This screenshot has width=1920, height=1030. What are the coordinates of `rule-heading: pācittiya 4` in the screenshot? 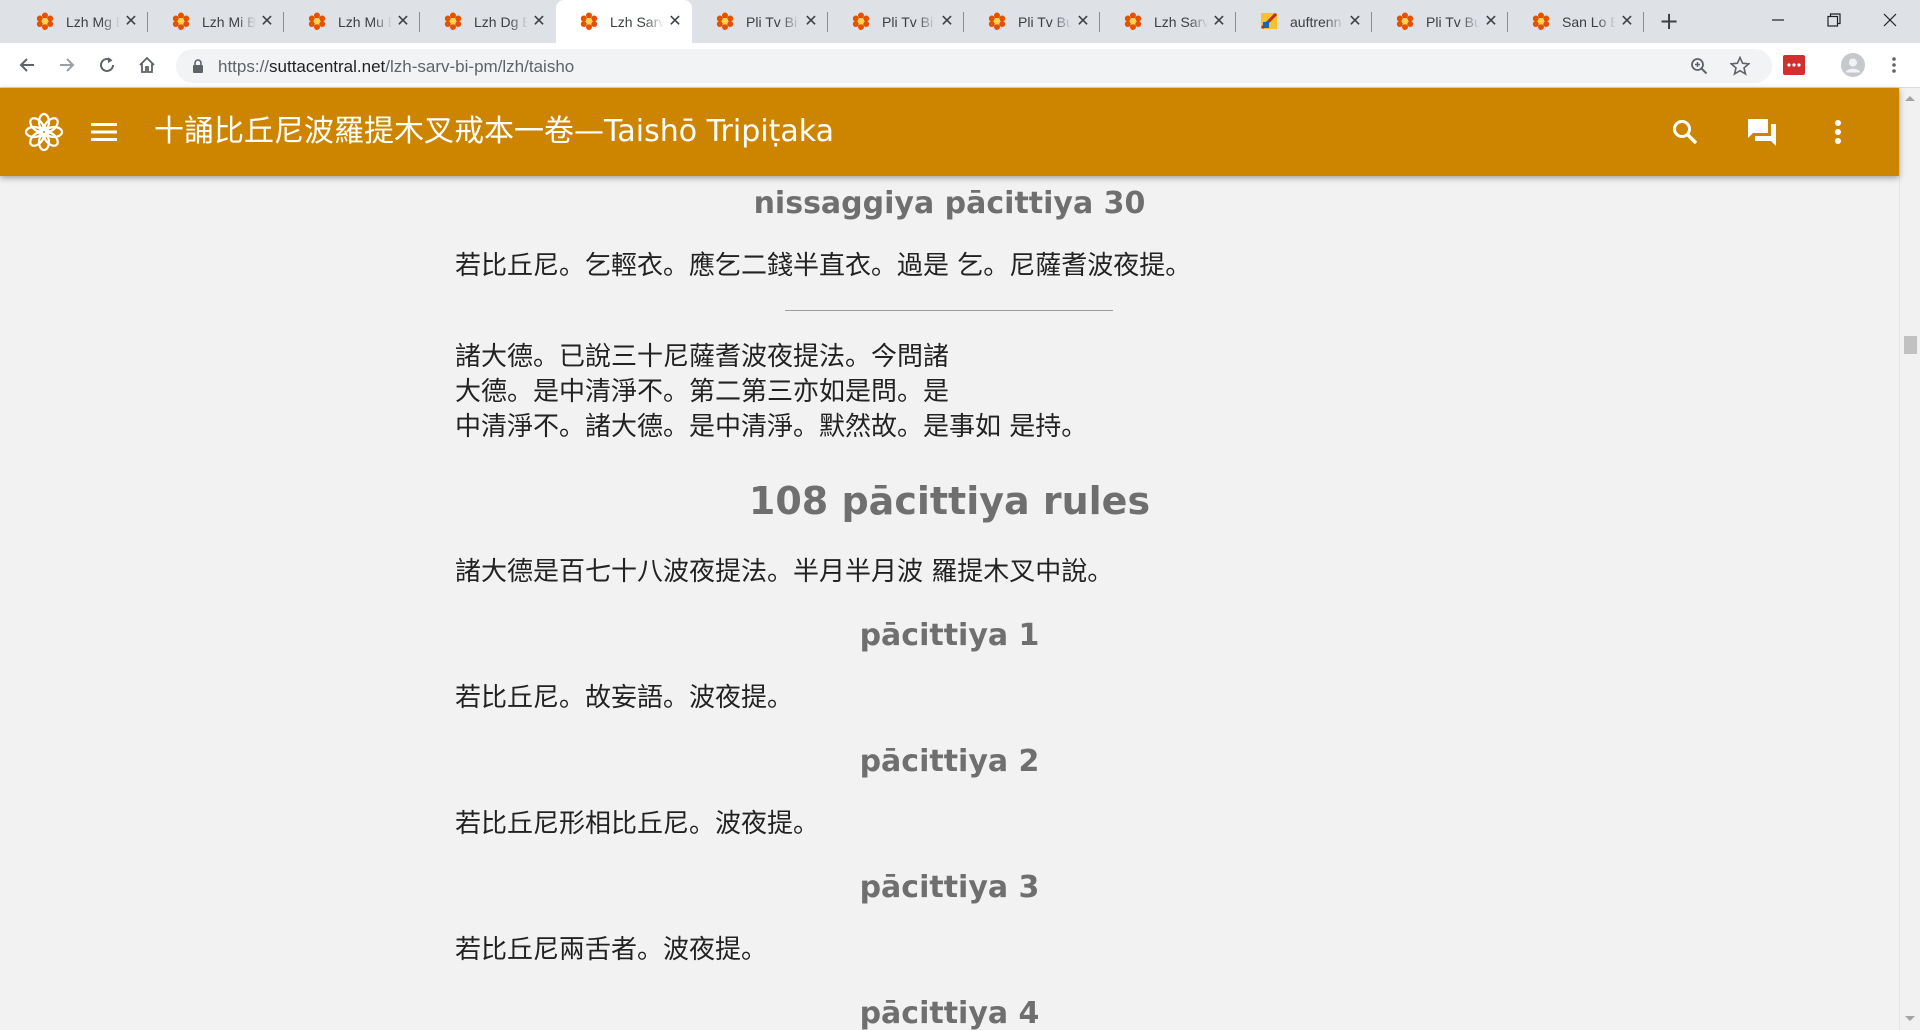 It's located at (949, 1013).